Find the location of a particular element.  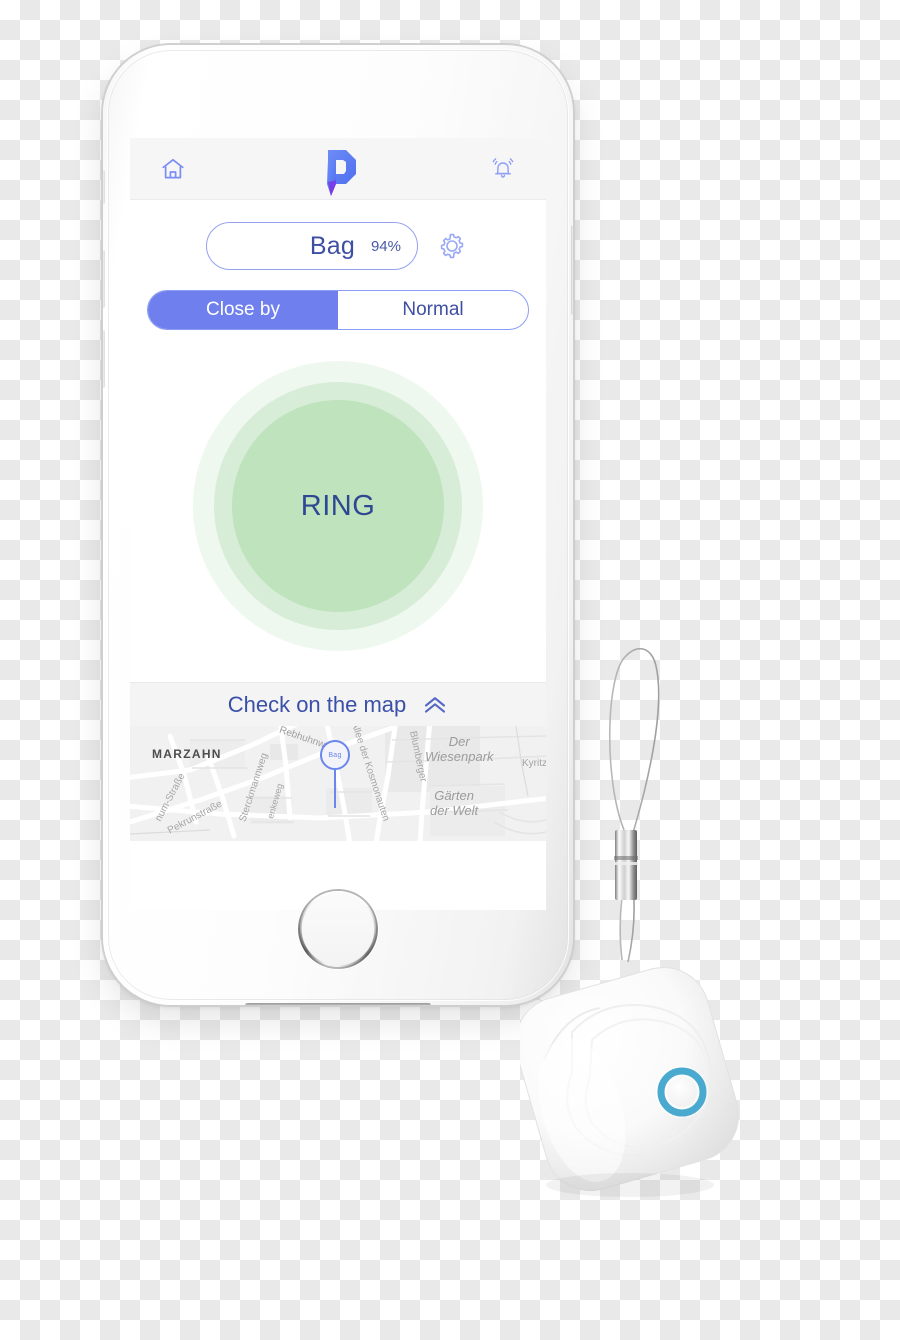

ringing-bell-icon is located at coordinates (503, 169).